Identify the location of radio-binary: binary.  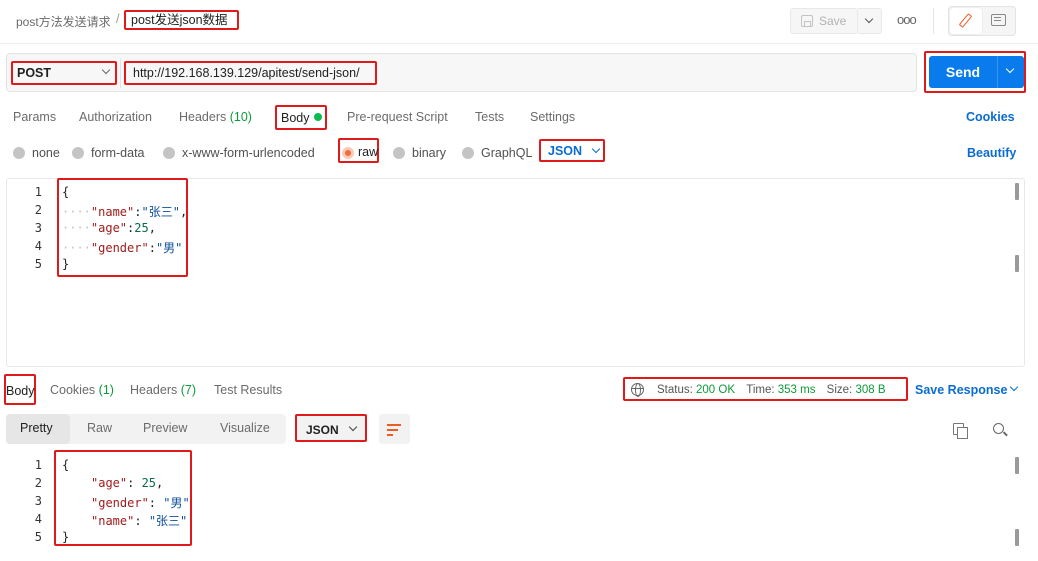
(419, 153).